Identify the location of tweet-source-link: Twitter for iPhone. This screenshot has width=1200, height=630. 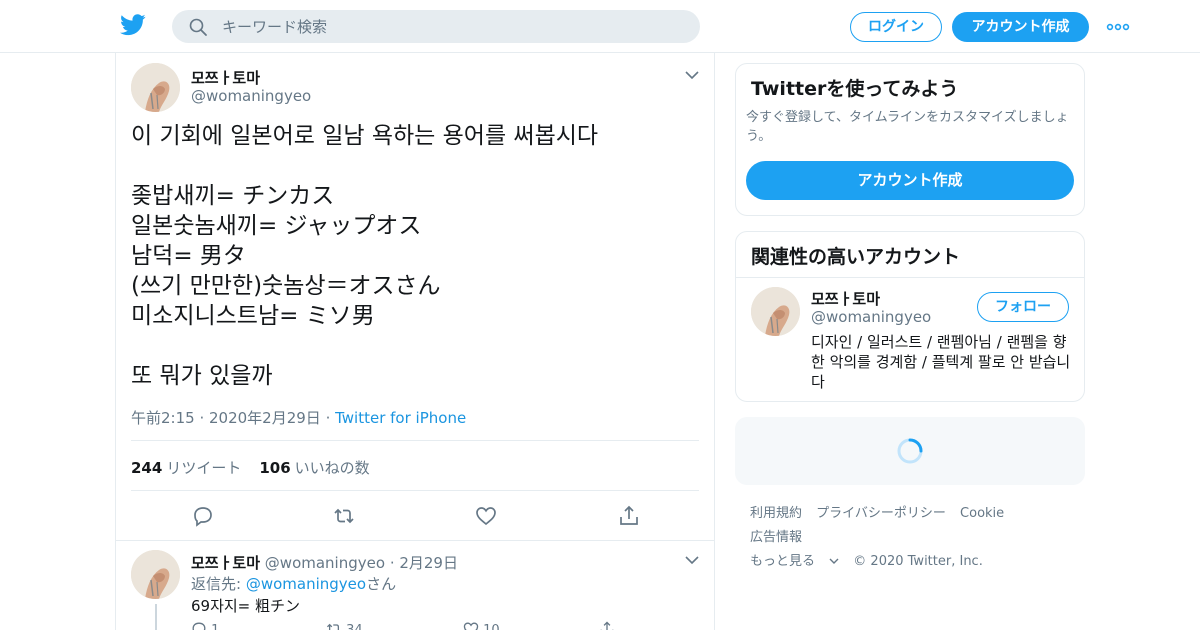
(400, 418).